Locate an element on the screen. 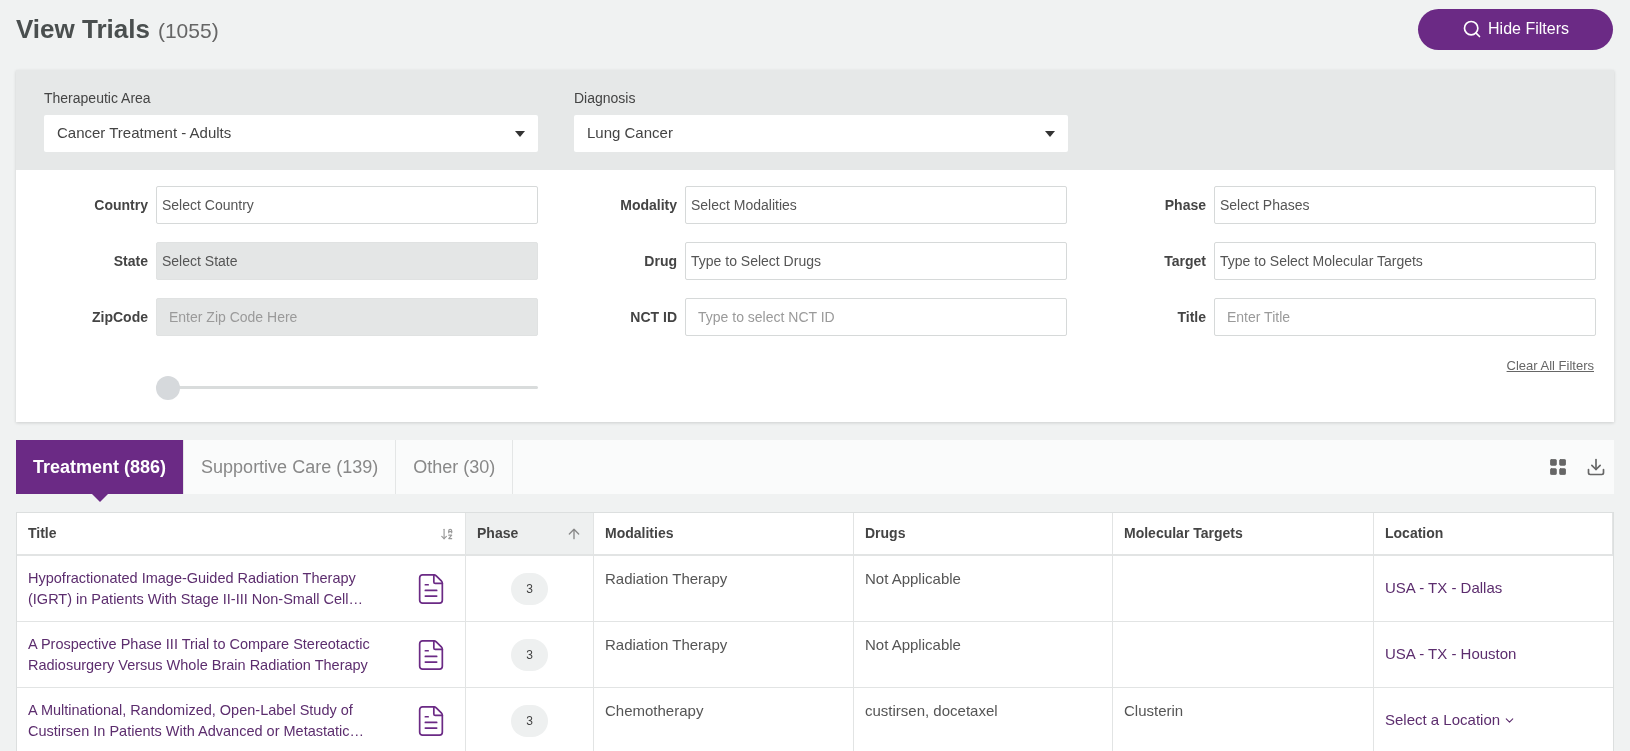  dropdown-field: Lung Cancer is located at coordinates (821, 133).